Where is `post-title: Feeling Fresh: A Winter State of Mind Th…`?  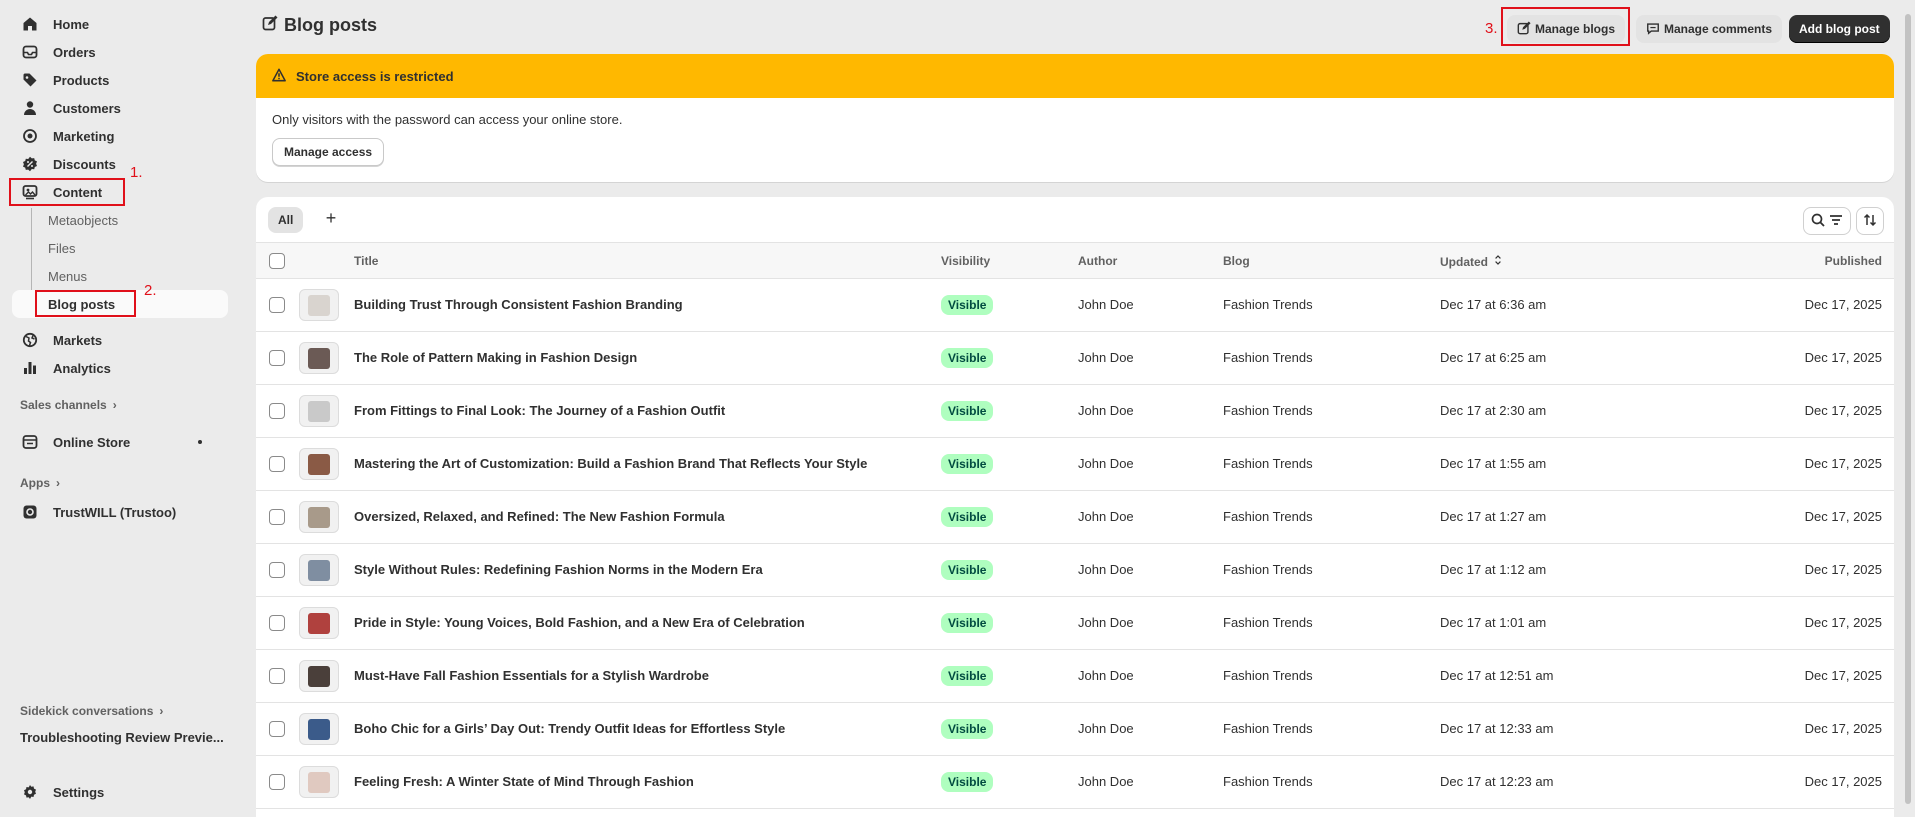
post-title: Feeling Fresh: A Winter State of Mind Th… is located at coordinates (524, 781).